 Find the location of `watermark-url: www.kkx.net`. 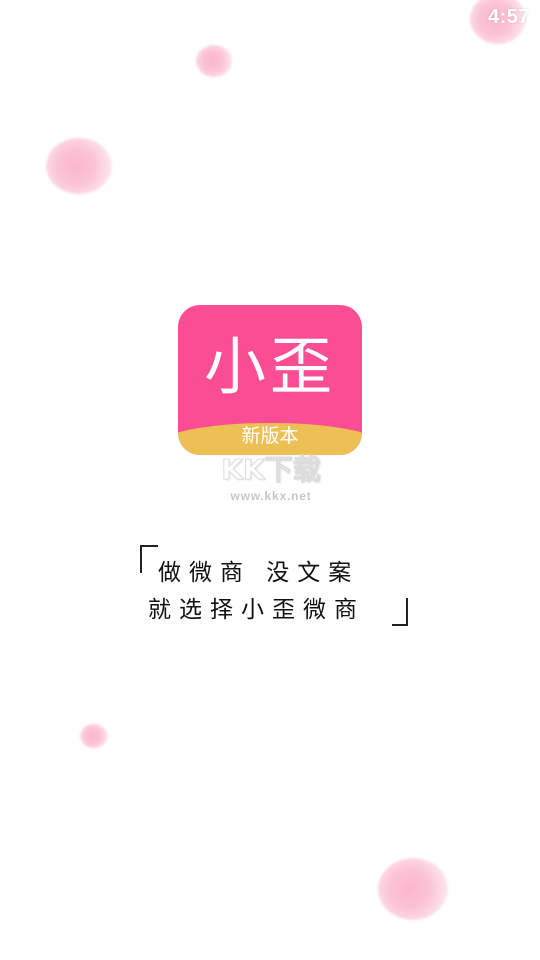

watermark-url: www.kkx.net is located at coordinates (271, 496).